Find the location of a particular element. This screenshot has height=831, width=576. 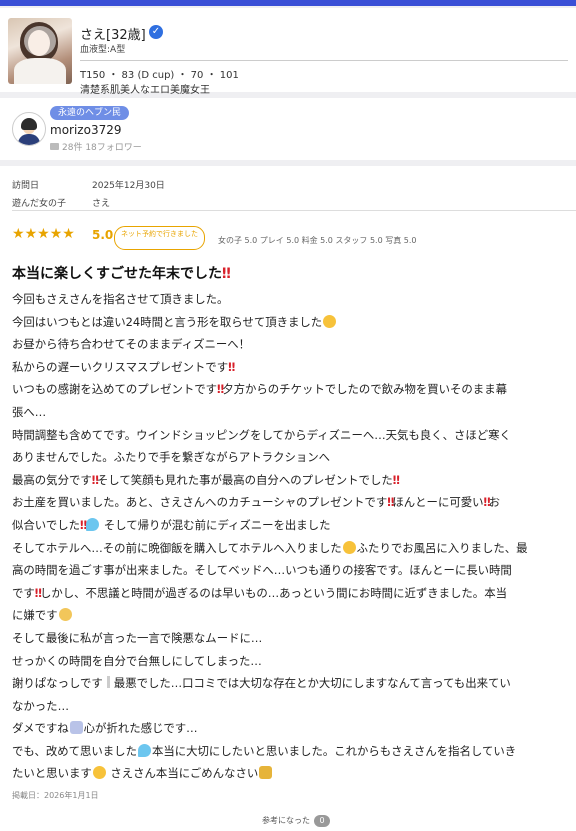

posted-date: 掲載日：2026年1月1日 is located at coordinates (55, 795).